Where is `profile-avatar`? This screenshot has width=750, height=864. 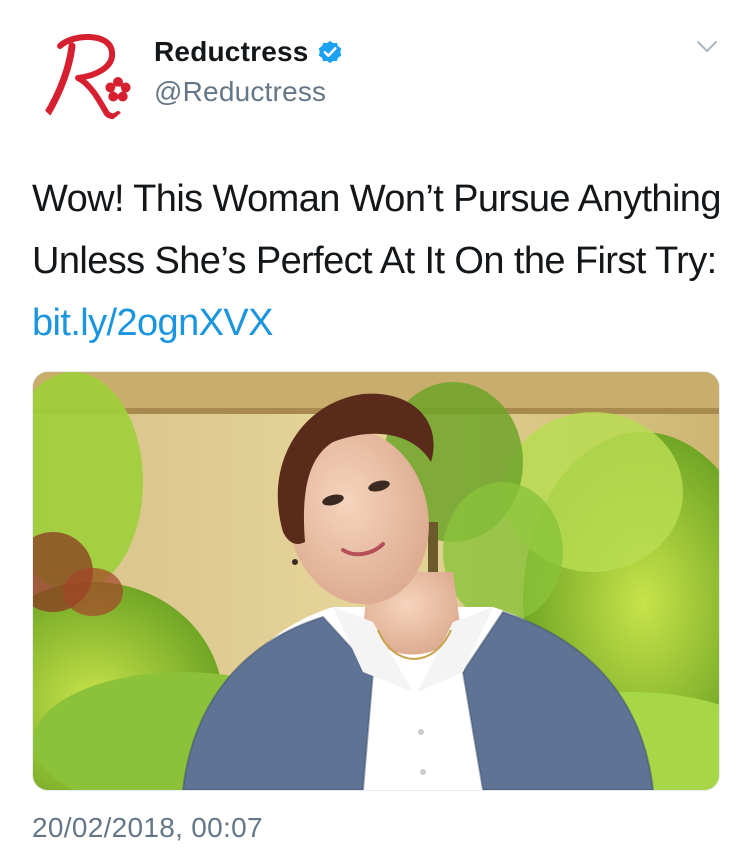 profile-avatar is located at coordinates (84, 76).